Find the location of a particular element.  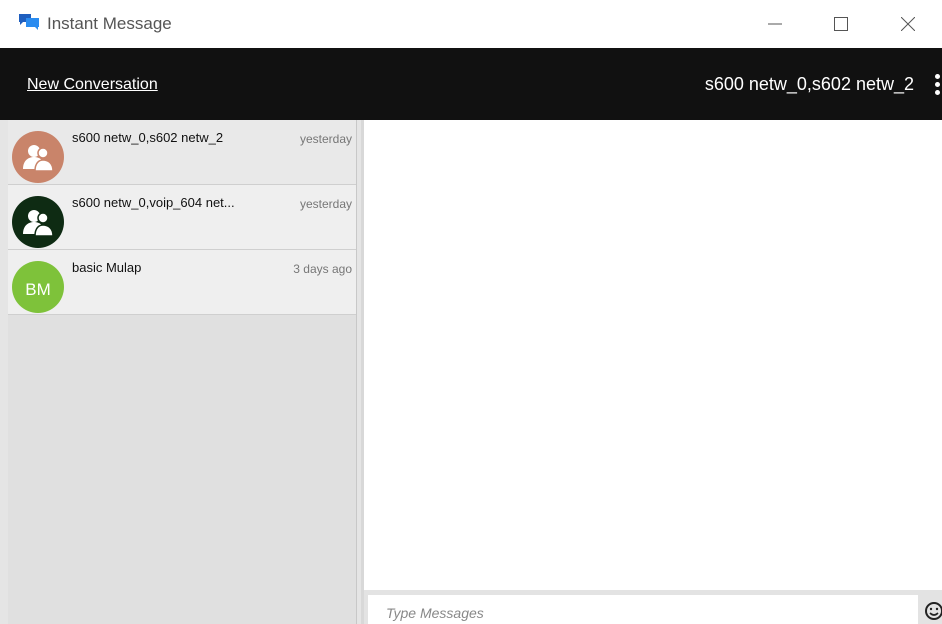

close-button is located at coordinates (908, 24).